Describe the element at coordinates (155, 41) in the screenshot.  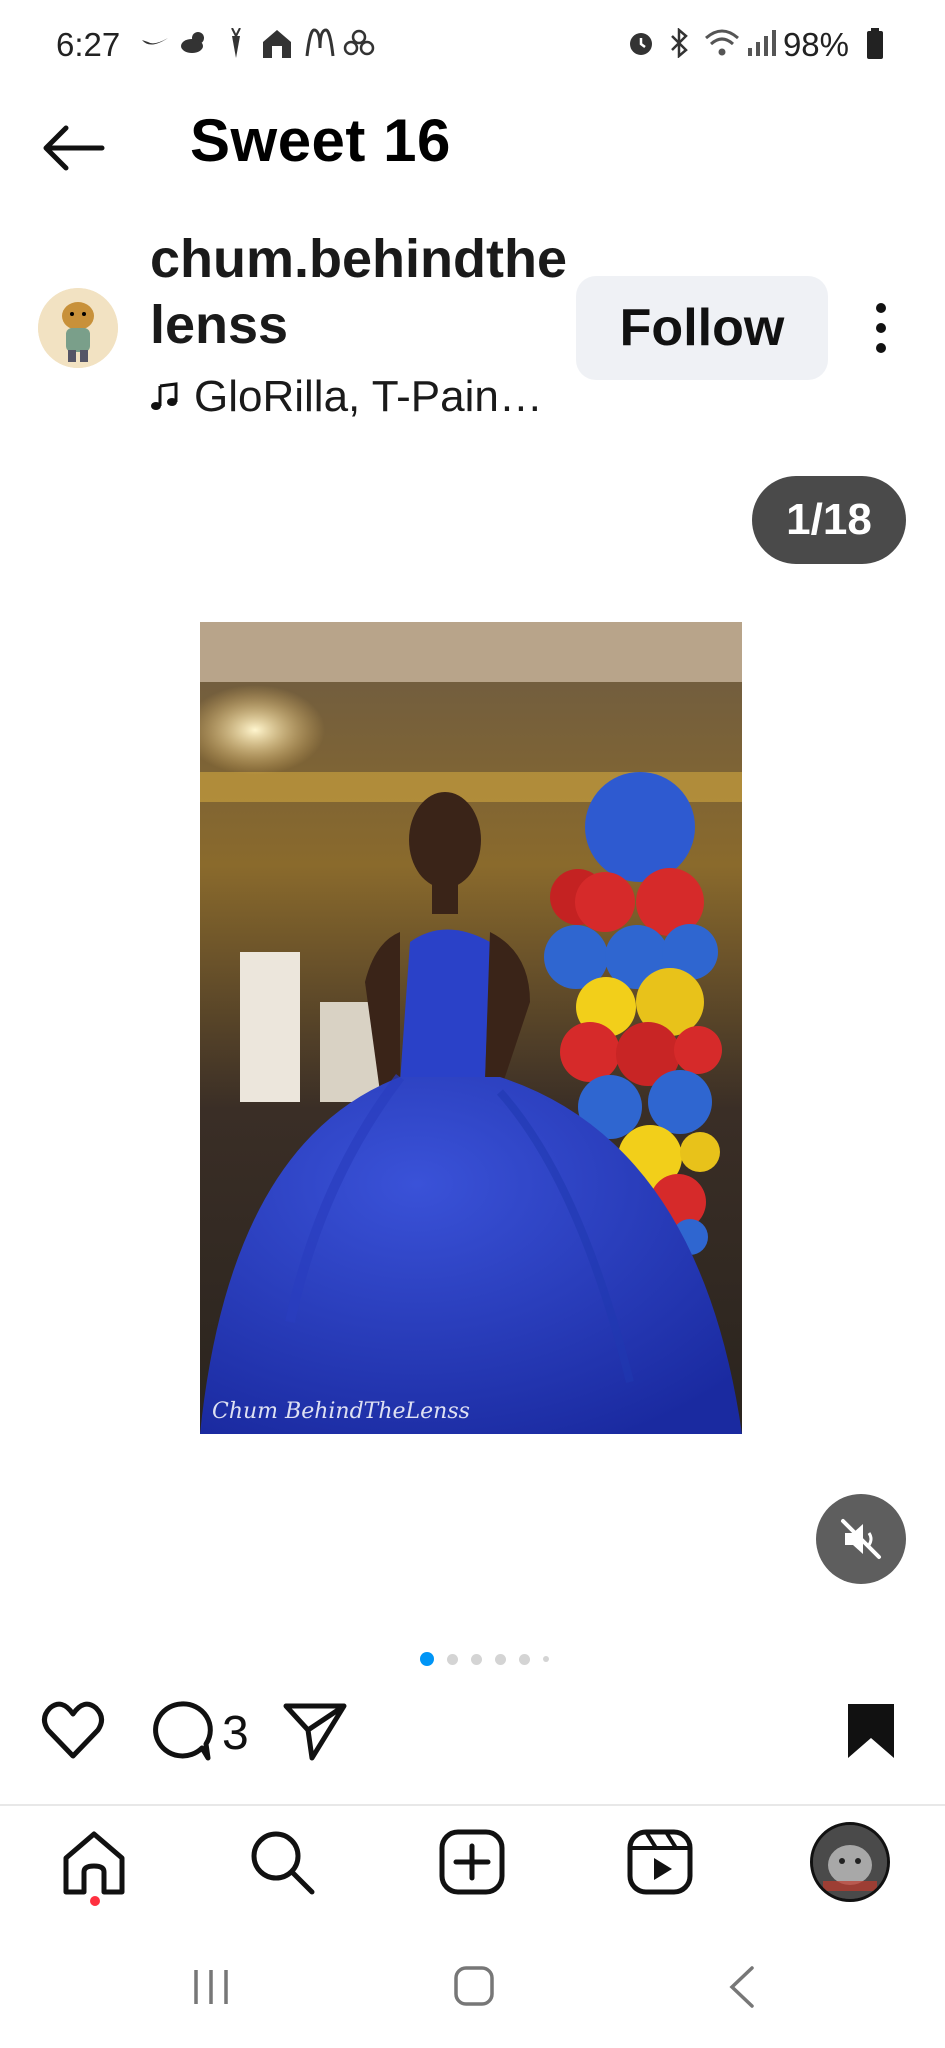
I see `nike-icon` at that location.